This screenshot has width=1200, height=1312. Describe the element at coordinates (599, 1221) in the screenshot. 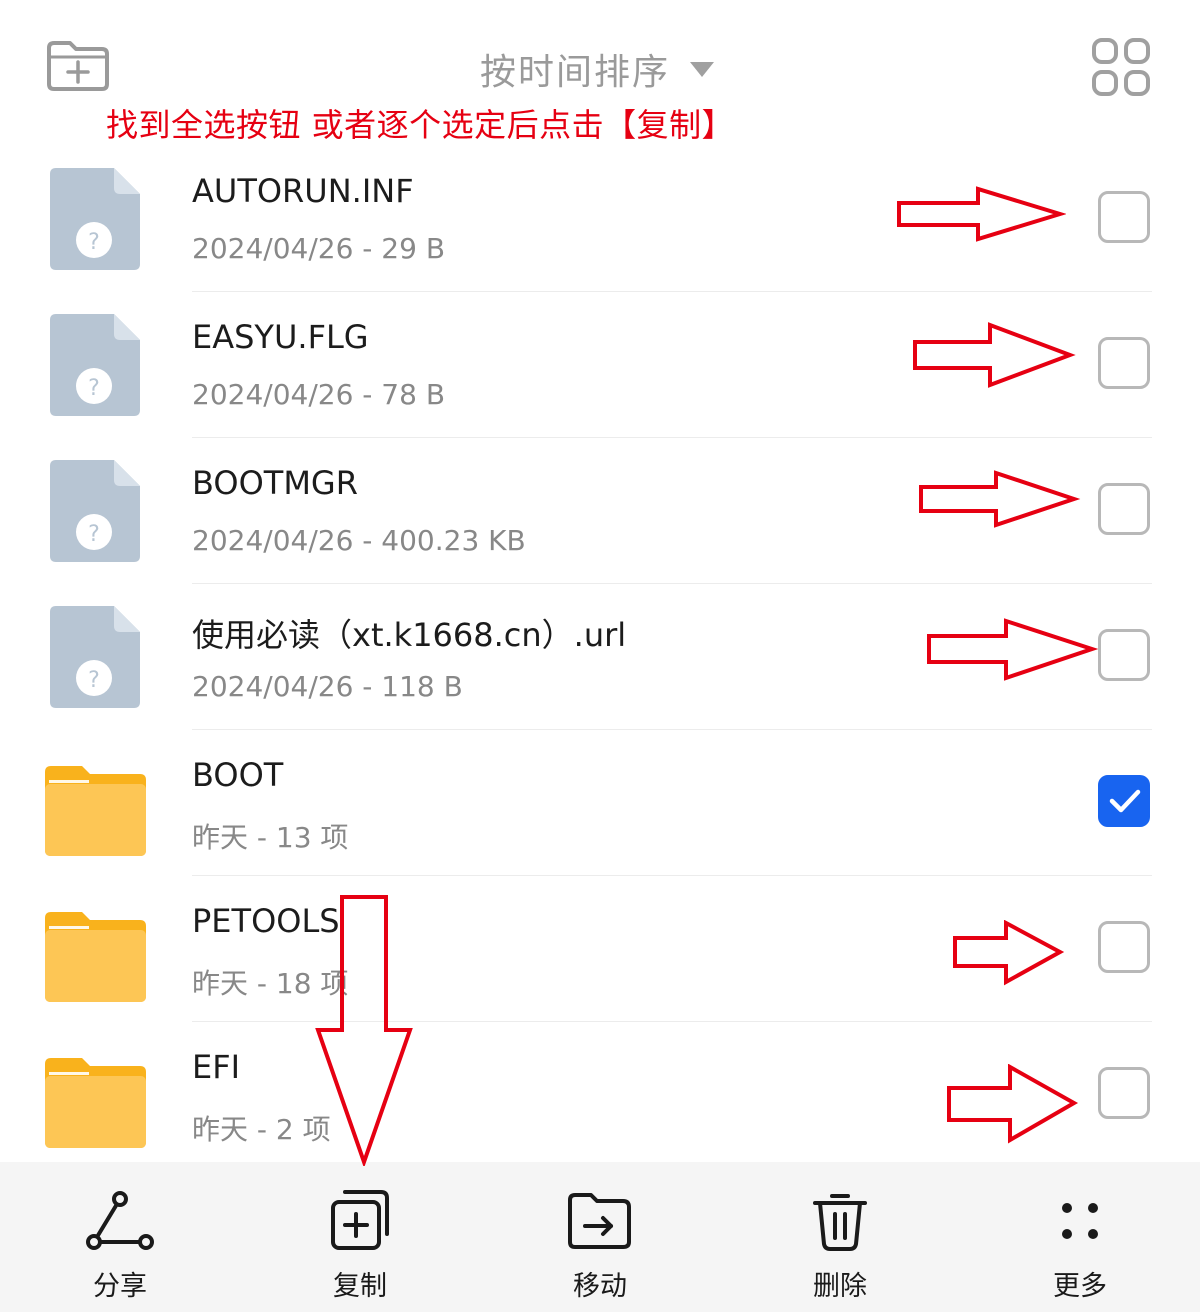

I see `move-folder-icon` at that location.